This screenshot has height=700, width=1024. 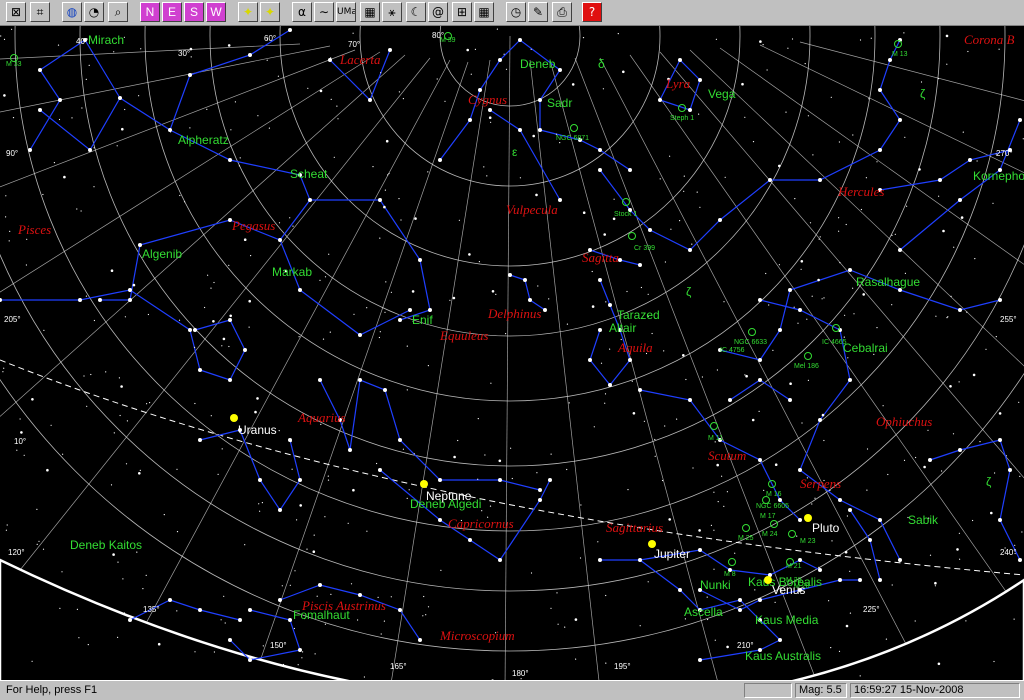 What do you see at coordinates (989, 39) in the screenshot?
I see `constellation-name: Corona B` at bounding box center [989, 39].